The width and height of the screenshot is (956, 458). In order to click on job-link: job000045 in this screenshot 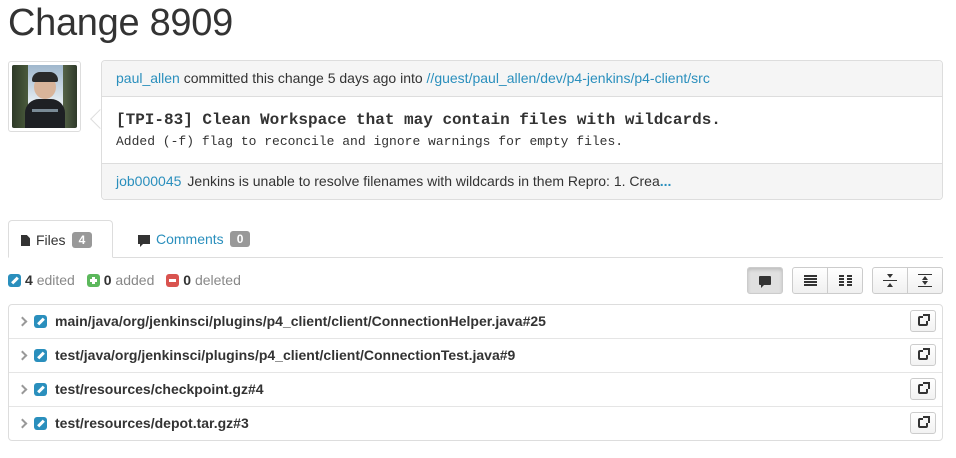, I will do `click(148, 181)`.